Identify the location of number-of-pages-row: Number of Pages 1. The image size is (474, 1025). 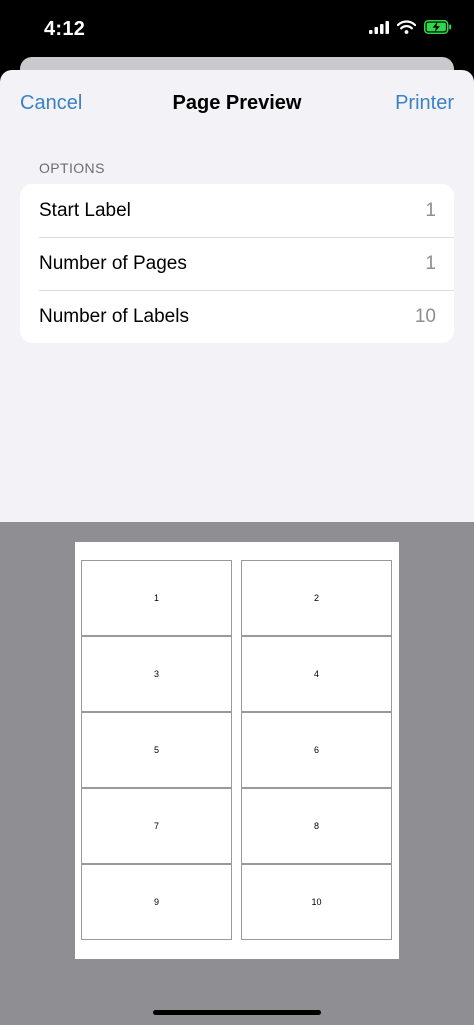
(237, 263).